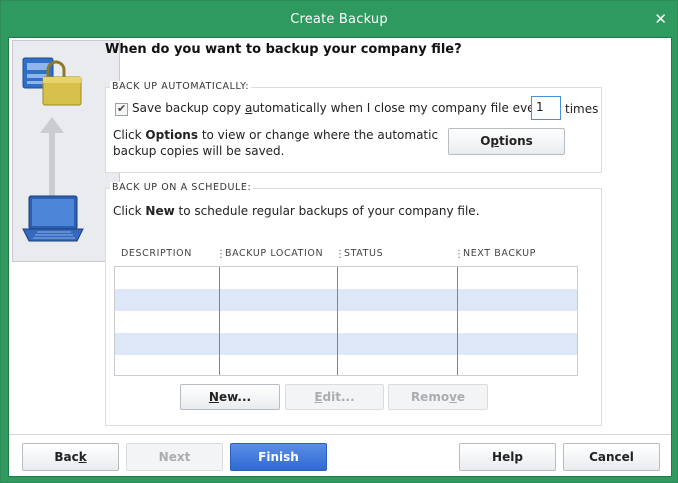  Describe the element at coordinates (53, 218) in the screenshot. I see `laptop-icon` at that location.